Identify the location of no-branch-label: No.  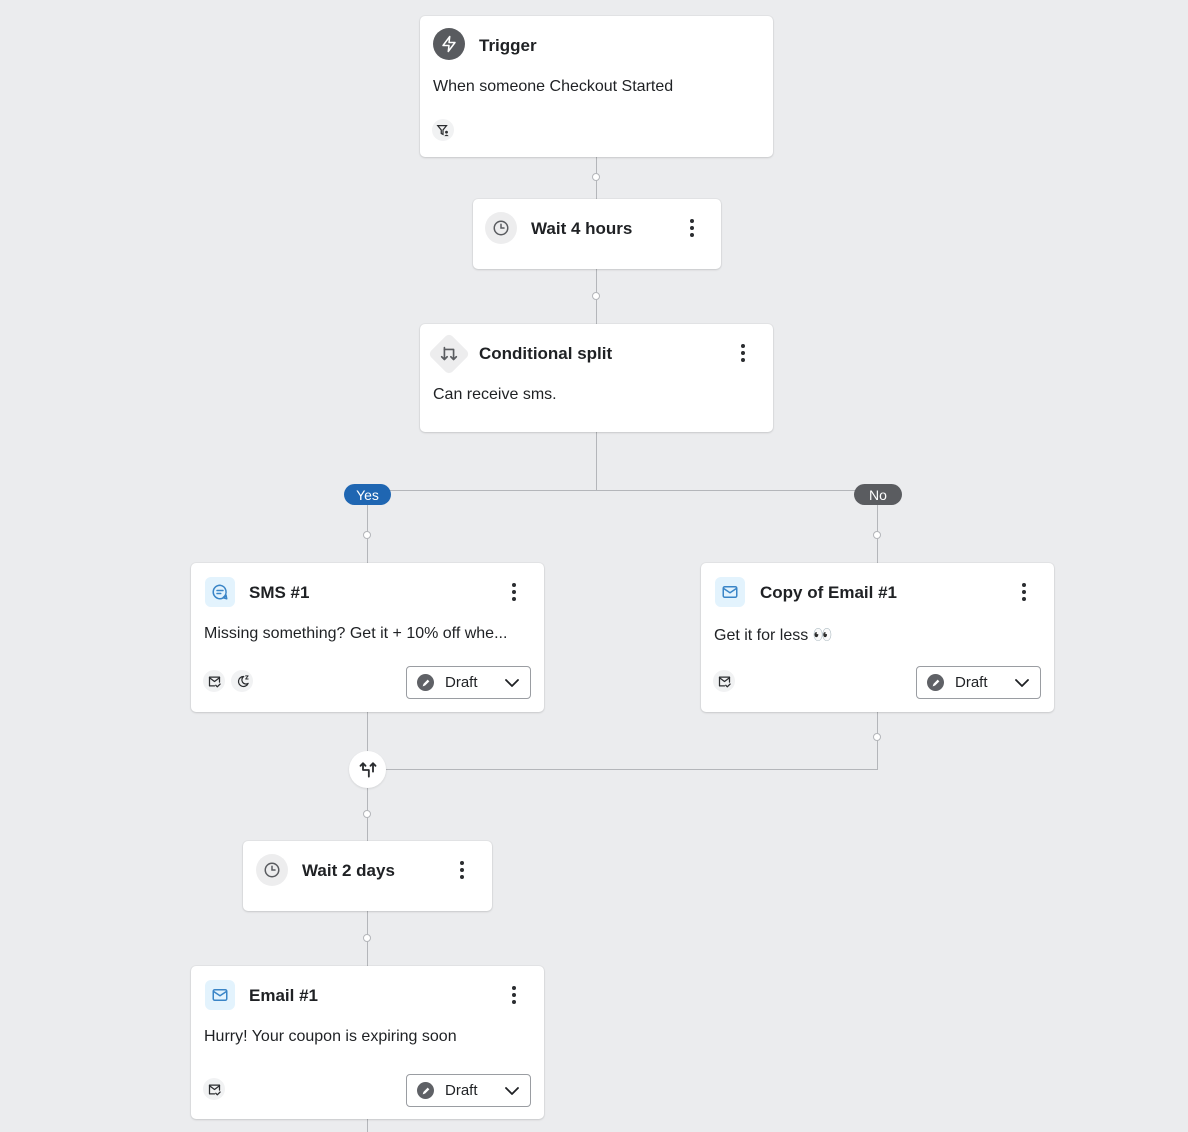
(878, 494).